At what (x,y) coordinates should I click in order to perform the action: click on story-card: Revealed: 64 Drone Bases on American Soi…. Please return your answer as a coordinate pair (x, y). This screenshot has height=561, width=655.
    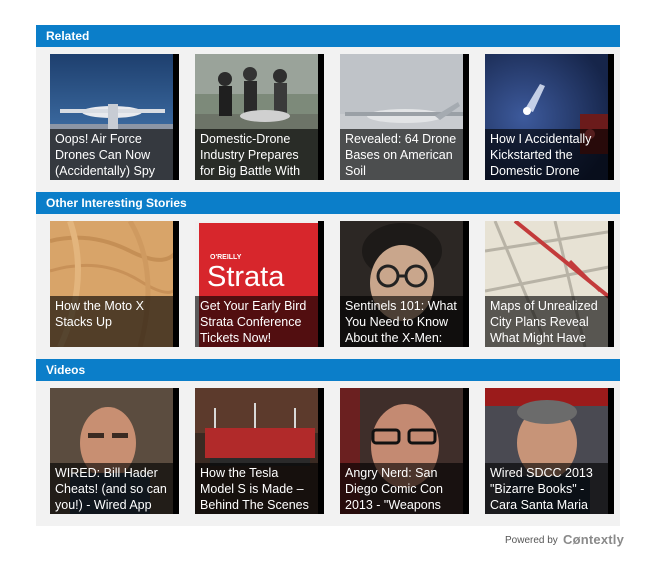
    Looking at the image, I should click on (404, 117).